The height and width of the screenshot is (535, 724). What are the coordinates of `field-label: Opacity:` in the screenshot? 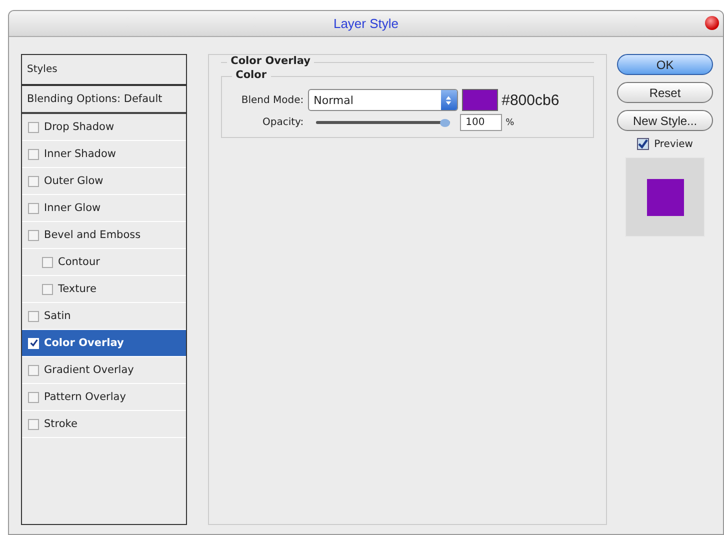 It's located at (283, 122).